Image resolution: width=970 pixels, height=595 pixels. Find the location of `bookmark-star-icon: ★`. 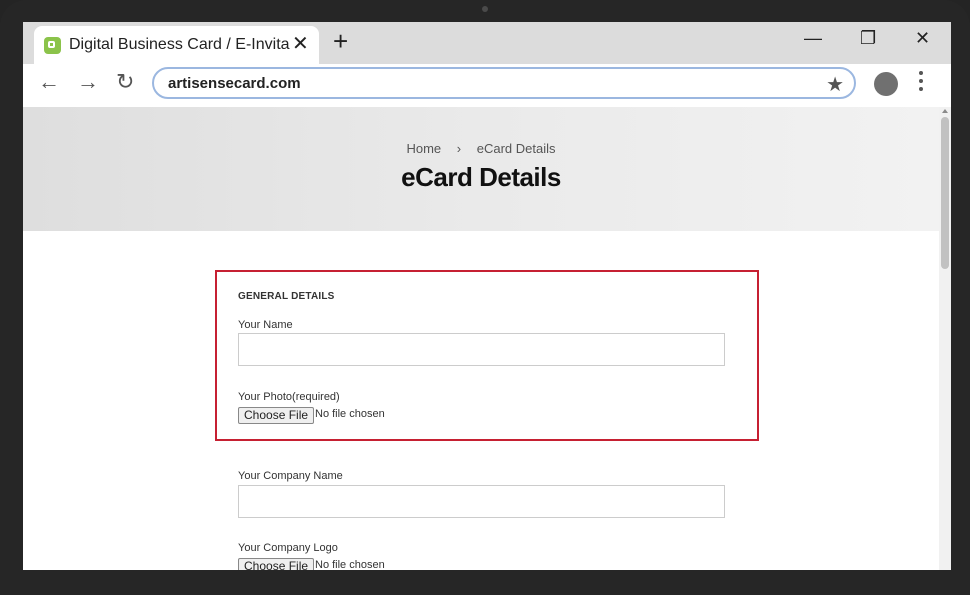

bookmark-star-icon: ★ is located at coordinates (835, 84).